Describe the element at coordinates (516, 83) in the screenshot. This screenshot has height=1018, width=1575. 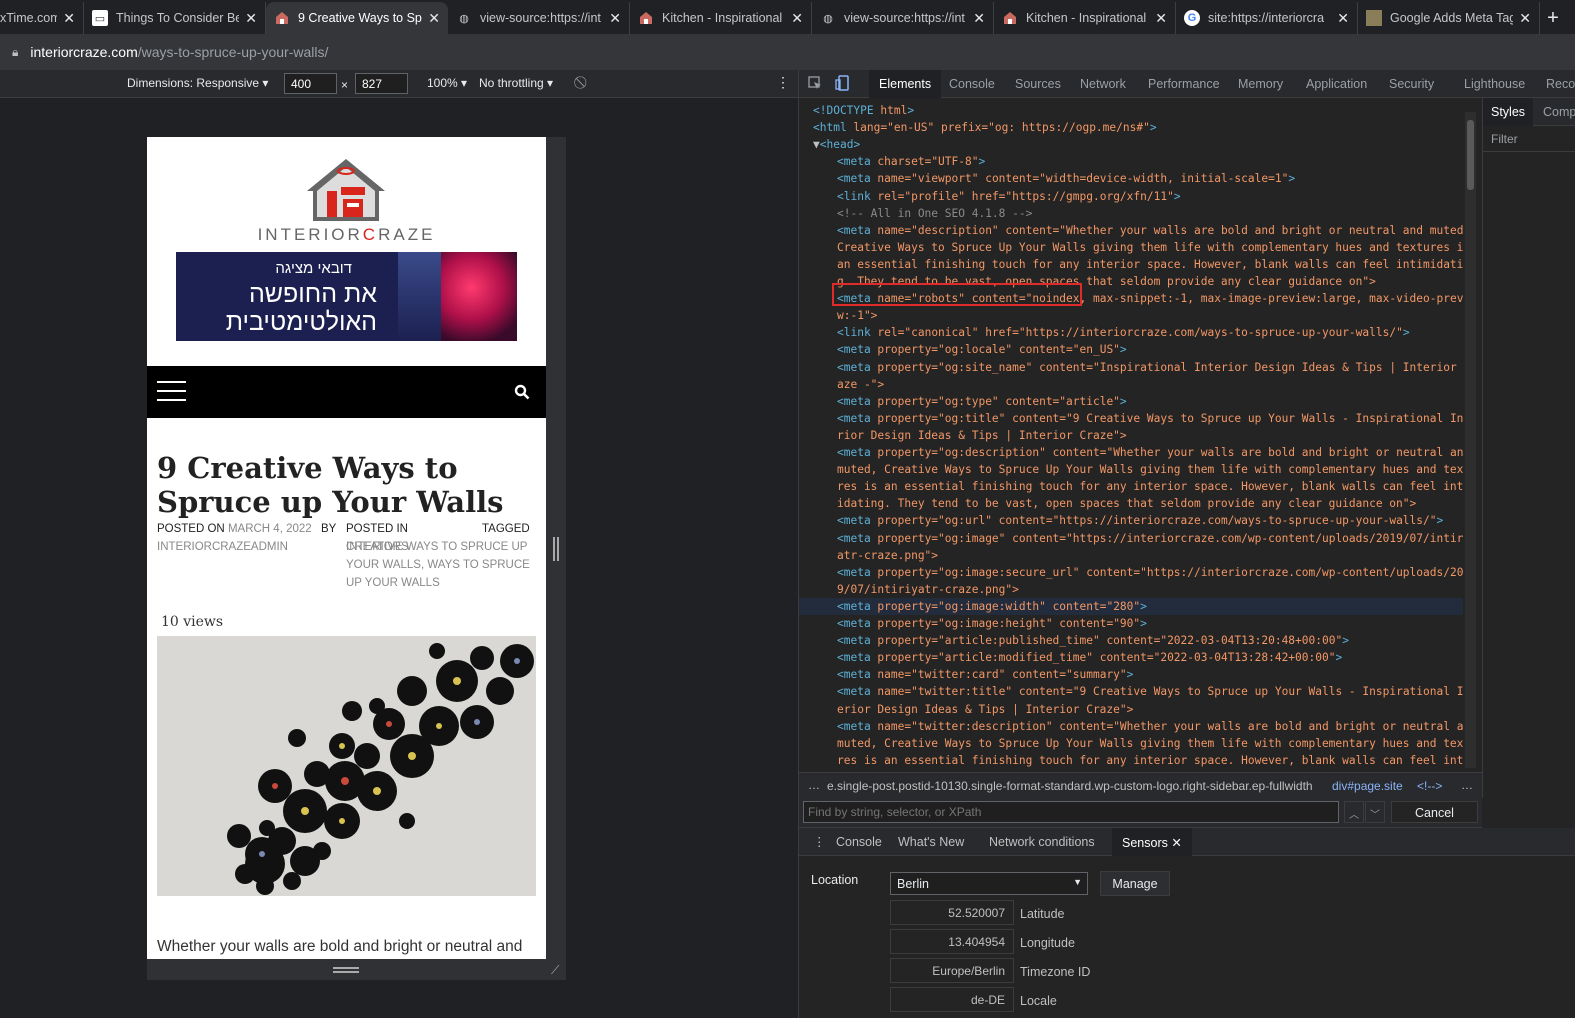
I see `throttling-dropdown: No throttling ▾` at that location.